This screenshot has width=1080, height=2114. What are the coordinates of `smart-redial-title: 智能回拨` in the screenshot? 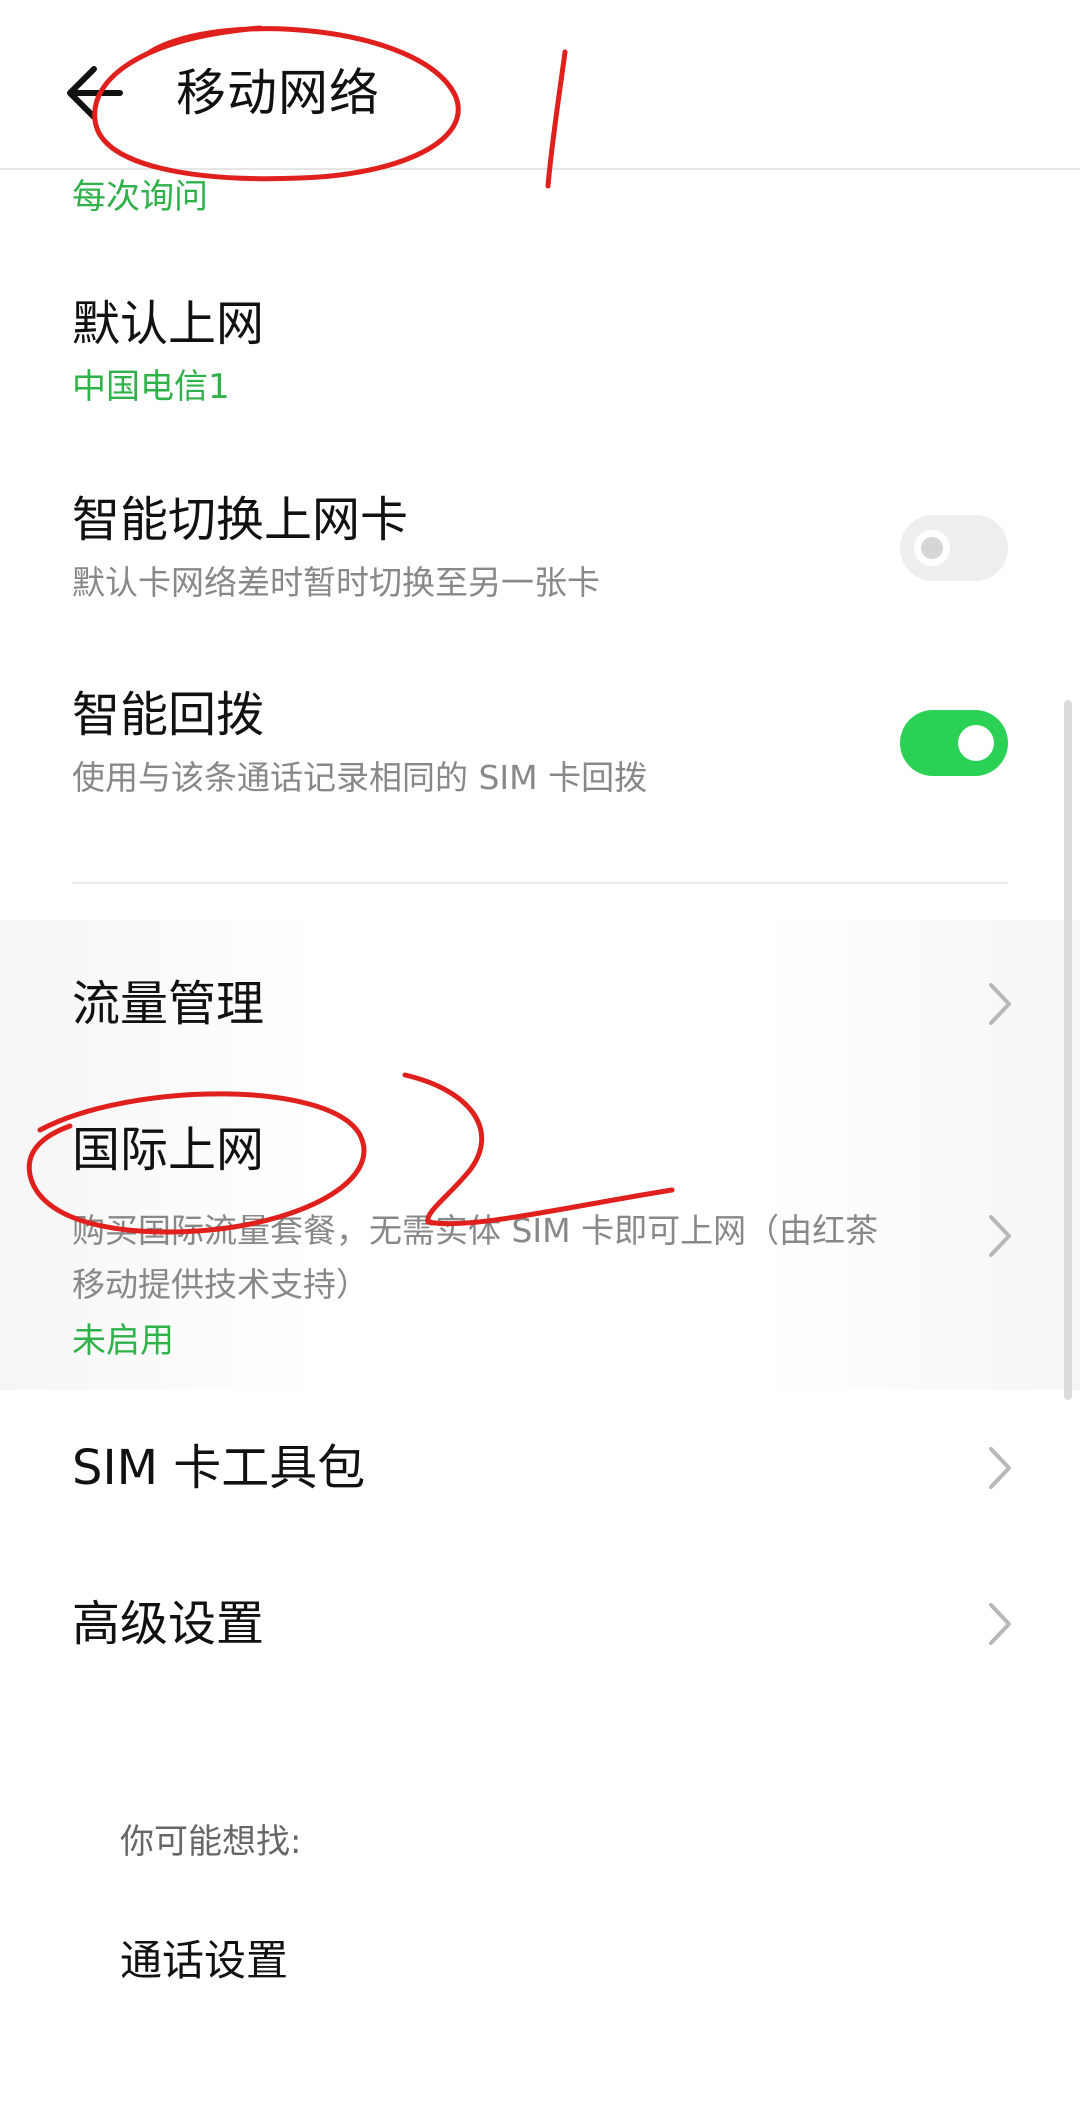 It's located at (168, 715).